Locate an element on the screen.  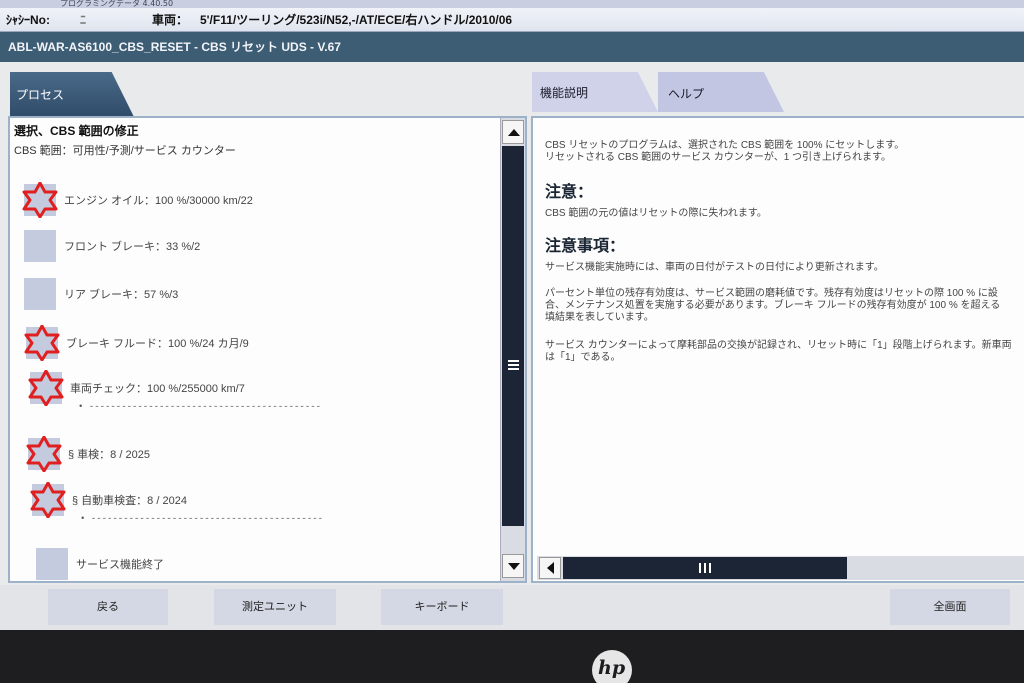
tab-process: プロセス is located at coordinates (72, 94).